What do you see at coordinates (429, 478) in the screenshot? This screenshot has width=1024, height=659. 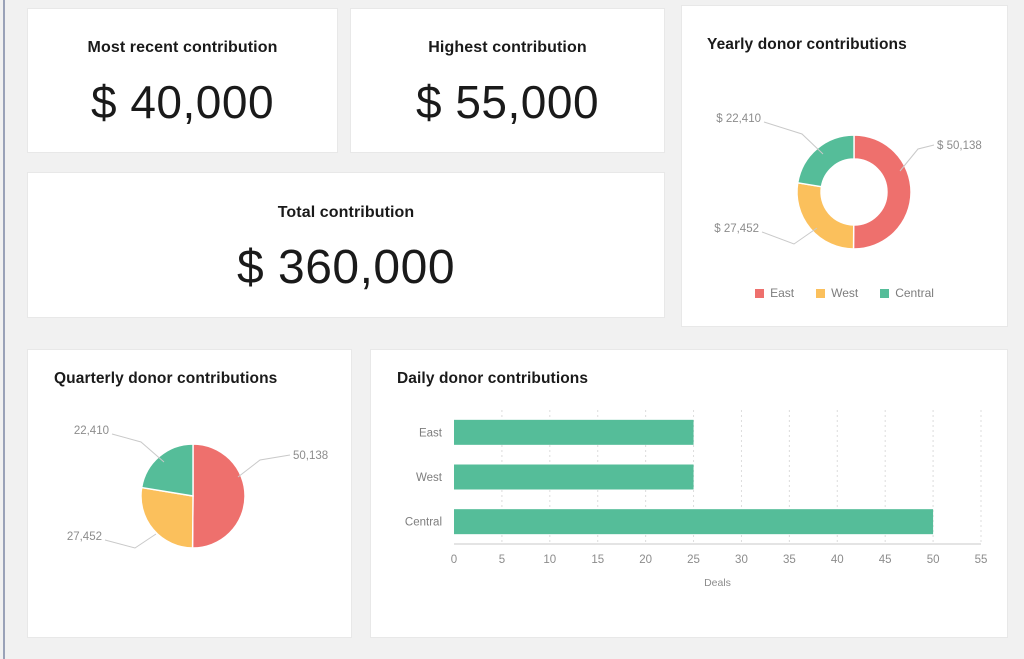 I see `bar-category-label-west: West` at bounding box center [429, 478].